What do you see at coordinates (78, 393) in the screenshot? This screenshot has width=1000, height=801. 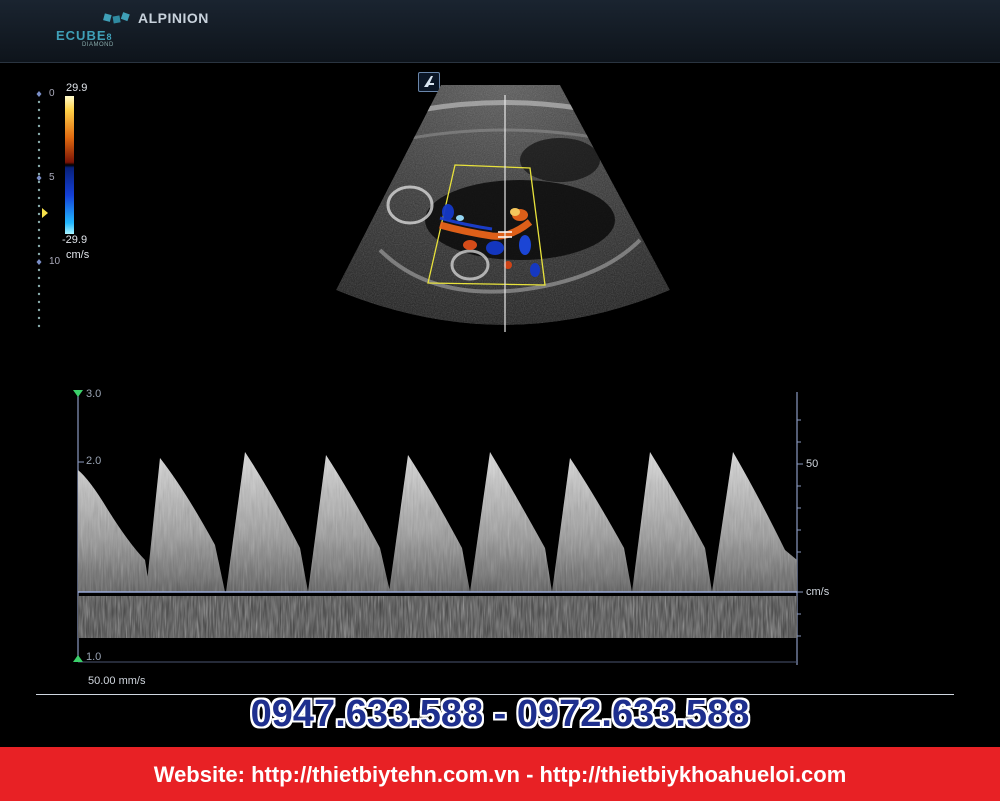 I see `scale-top-marker-icon` at bounding box center [78, 393].